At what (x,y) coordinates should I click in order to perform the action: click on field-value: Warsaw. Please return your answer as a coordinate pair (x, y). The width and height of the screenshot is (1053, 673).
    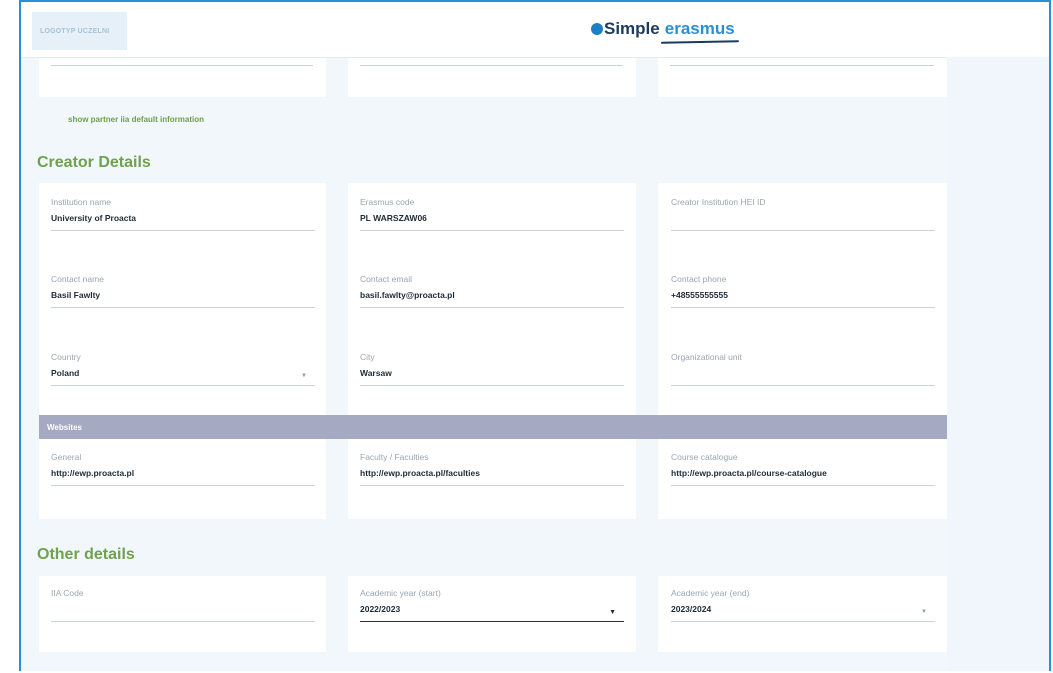
    Looking at the image, I should click on (376, 373).